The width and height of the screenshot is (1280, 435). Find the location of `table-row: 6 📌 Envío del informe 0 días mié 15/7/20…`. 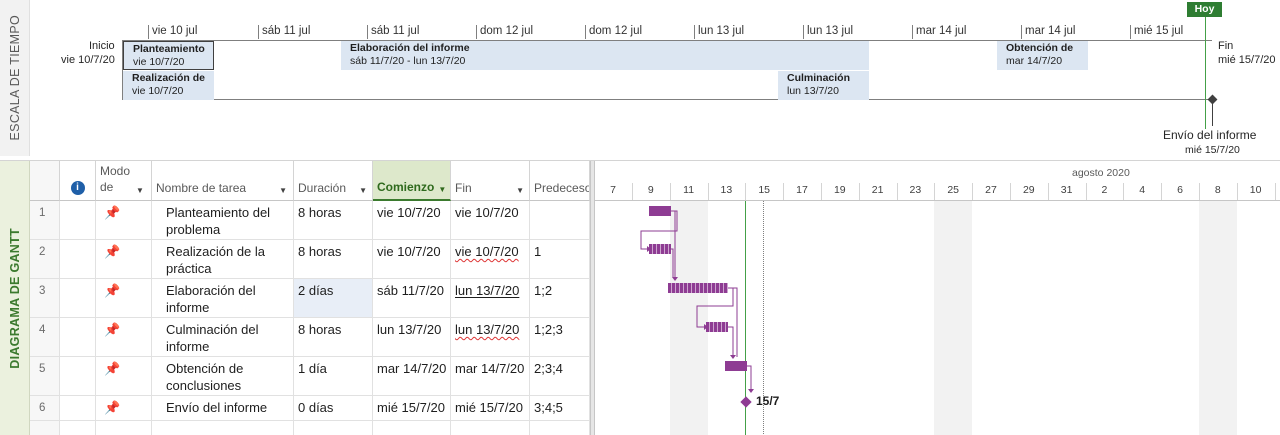

table-row: 6 📌 Envío del informe 0 días mié 15/7/20… is located at coordinates (310, 408).